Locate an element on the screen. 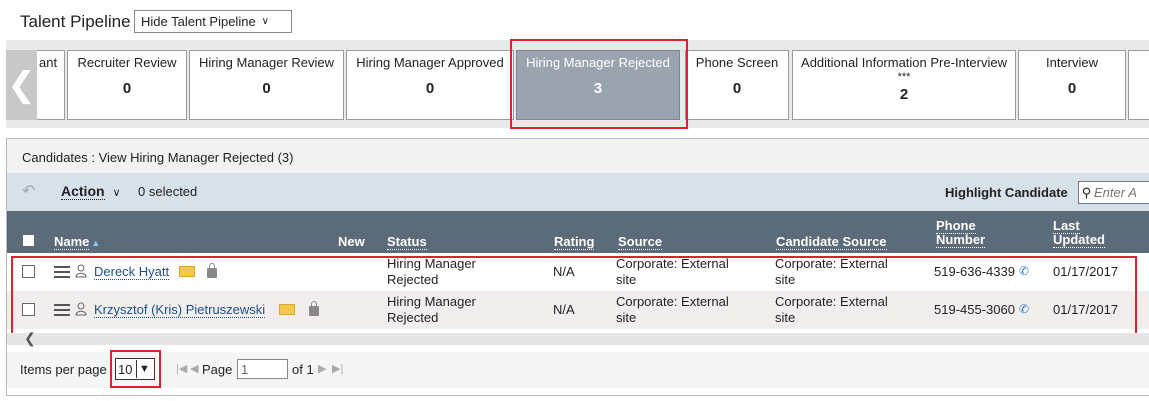  stage-label: Hiring Manager Review is located at coordinates (266, 62).